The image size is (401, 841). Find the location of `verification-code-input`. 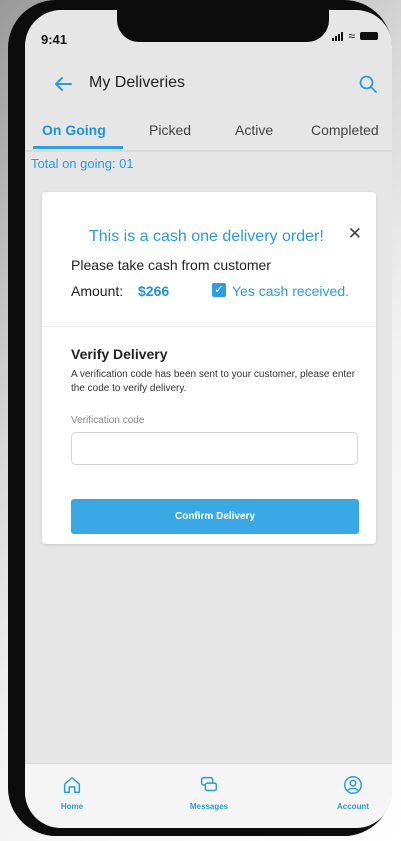

verification-code-input is located at coordinates (214, 448).